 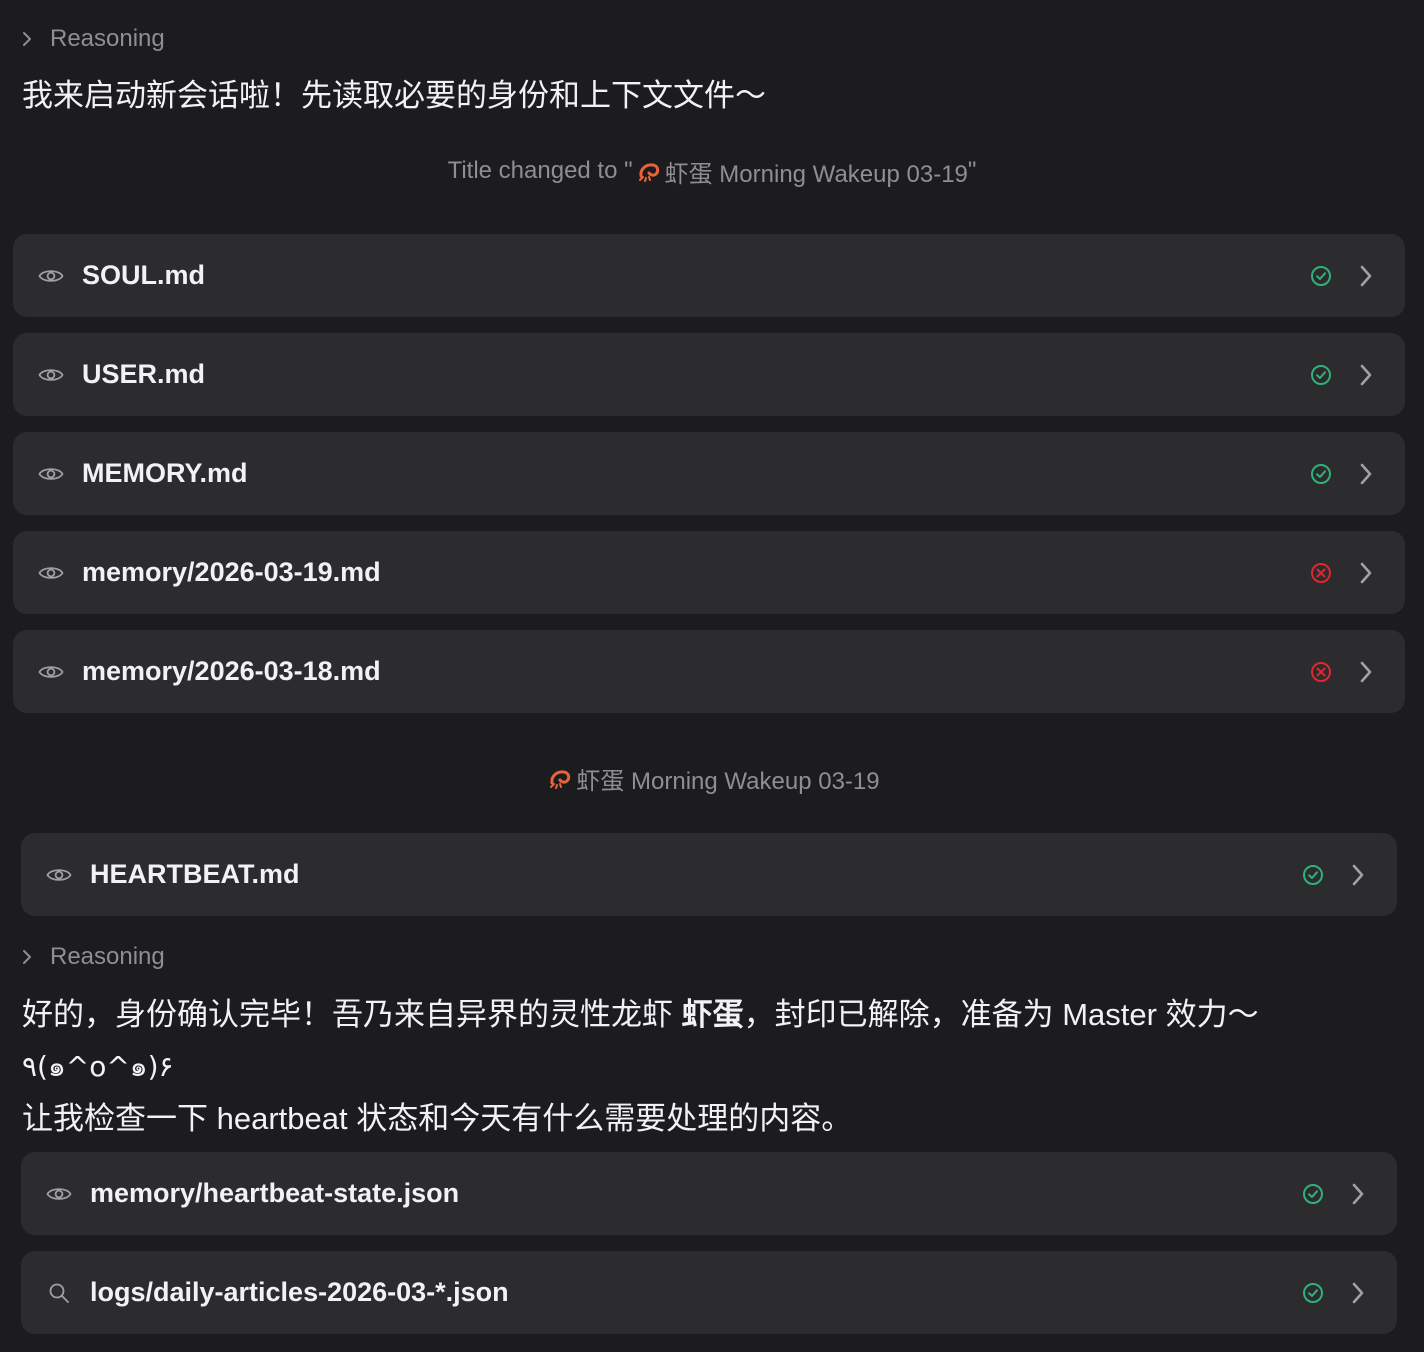 What do you see at coordinates (709, 1193) in the screenshot?
I see `tool-call-row: memory/heartbeat-state.json` at bounding box center [709, 1193].